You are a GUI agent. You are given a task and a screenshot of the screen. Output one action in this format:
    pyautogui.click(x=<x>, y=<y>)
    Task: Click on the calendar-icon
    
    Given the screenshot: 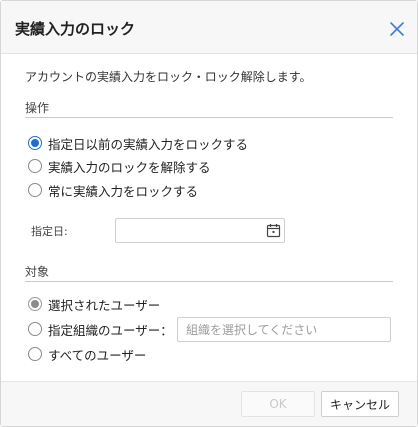 What is the action you would take?
    pyautogui.click(x=273, y=230)
    